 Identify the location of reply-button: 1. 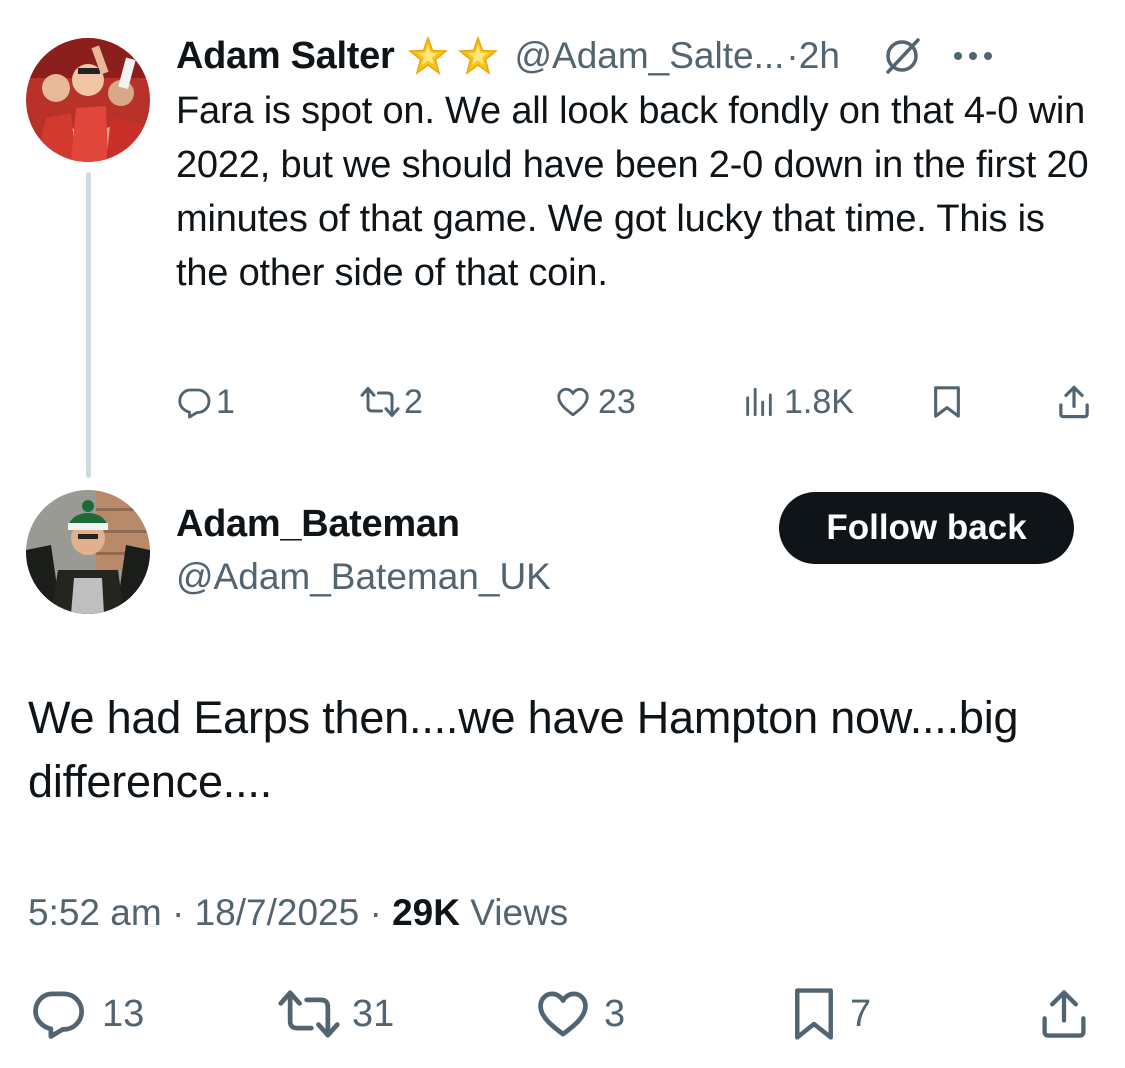
(205, 402).